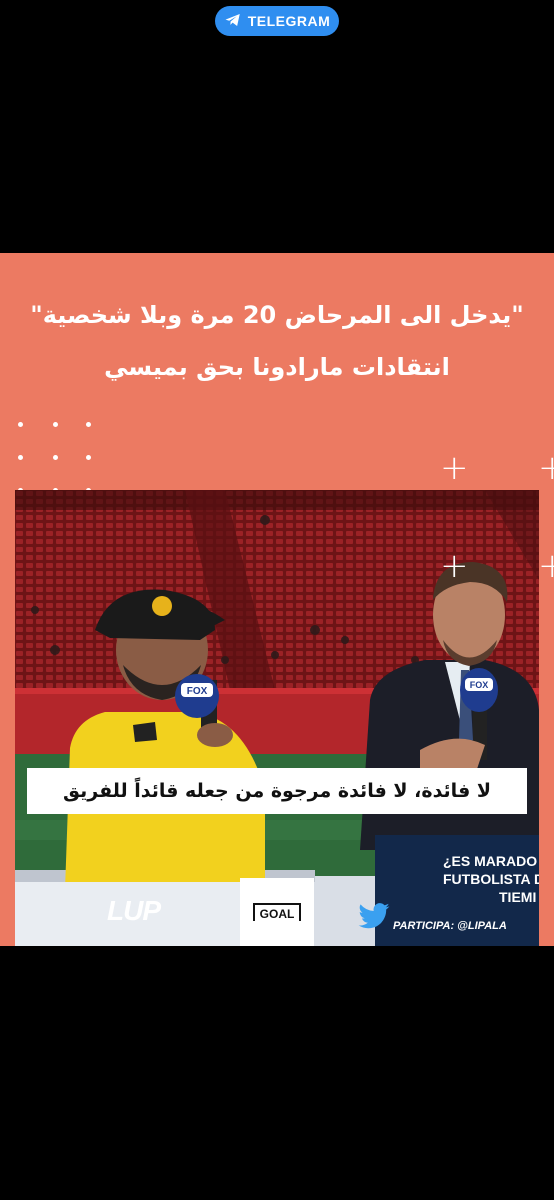 The image size is (554, 1200). I want to click on headline-line-1: "يدخل الى المرحاض 20 مرة وبلا شخصية", so click(277, 315).